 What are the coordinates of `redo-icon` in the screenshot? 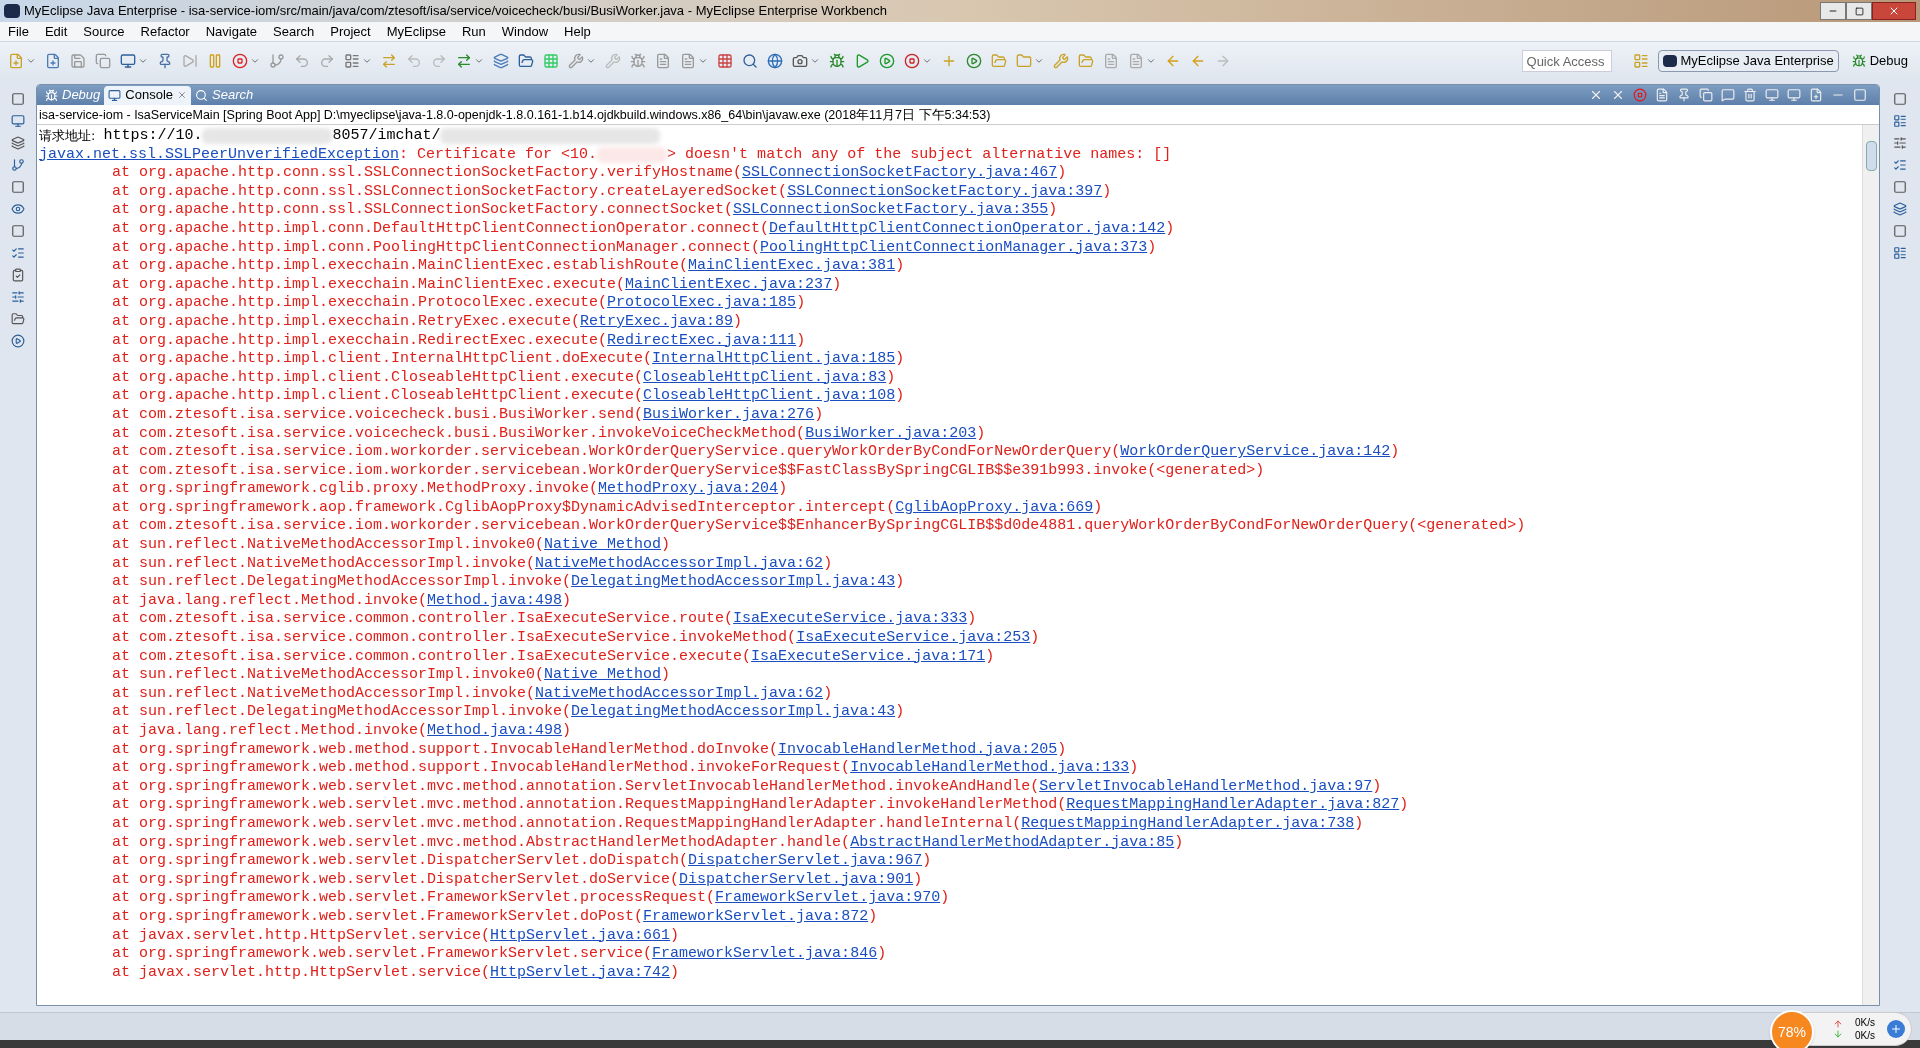 It's located at (439, 61).